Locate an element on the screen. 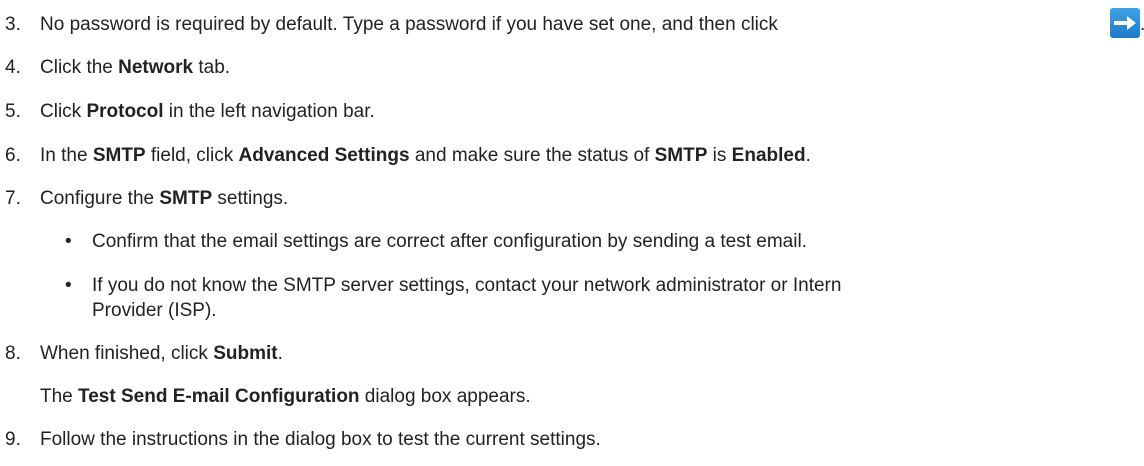 This screenshot has height=466, width=1144. step-8-result-part: dialog box appears. is located at coordinates (445, 396).